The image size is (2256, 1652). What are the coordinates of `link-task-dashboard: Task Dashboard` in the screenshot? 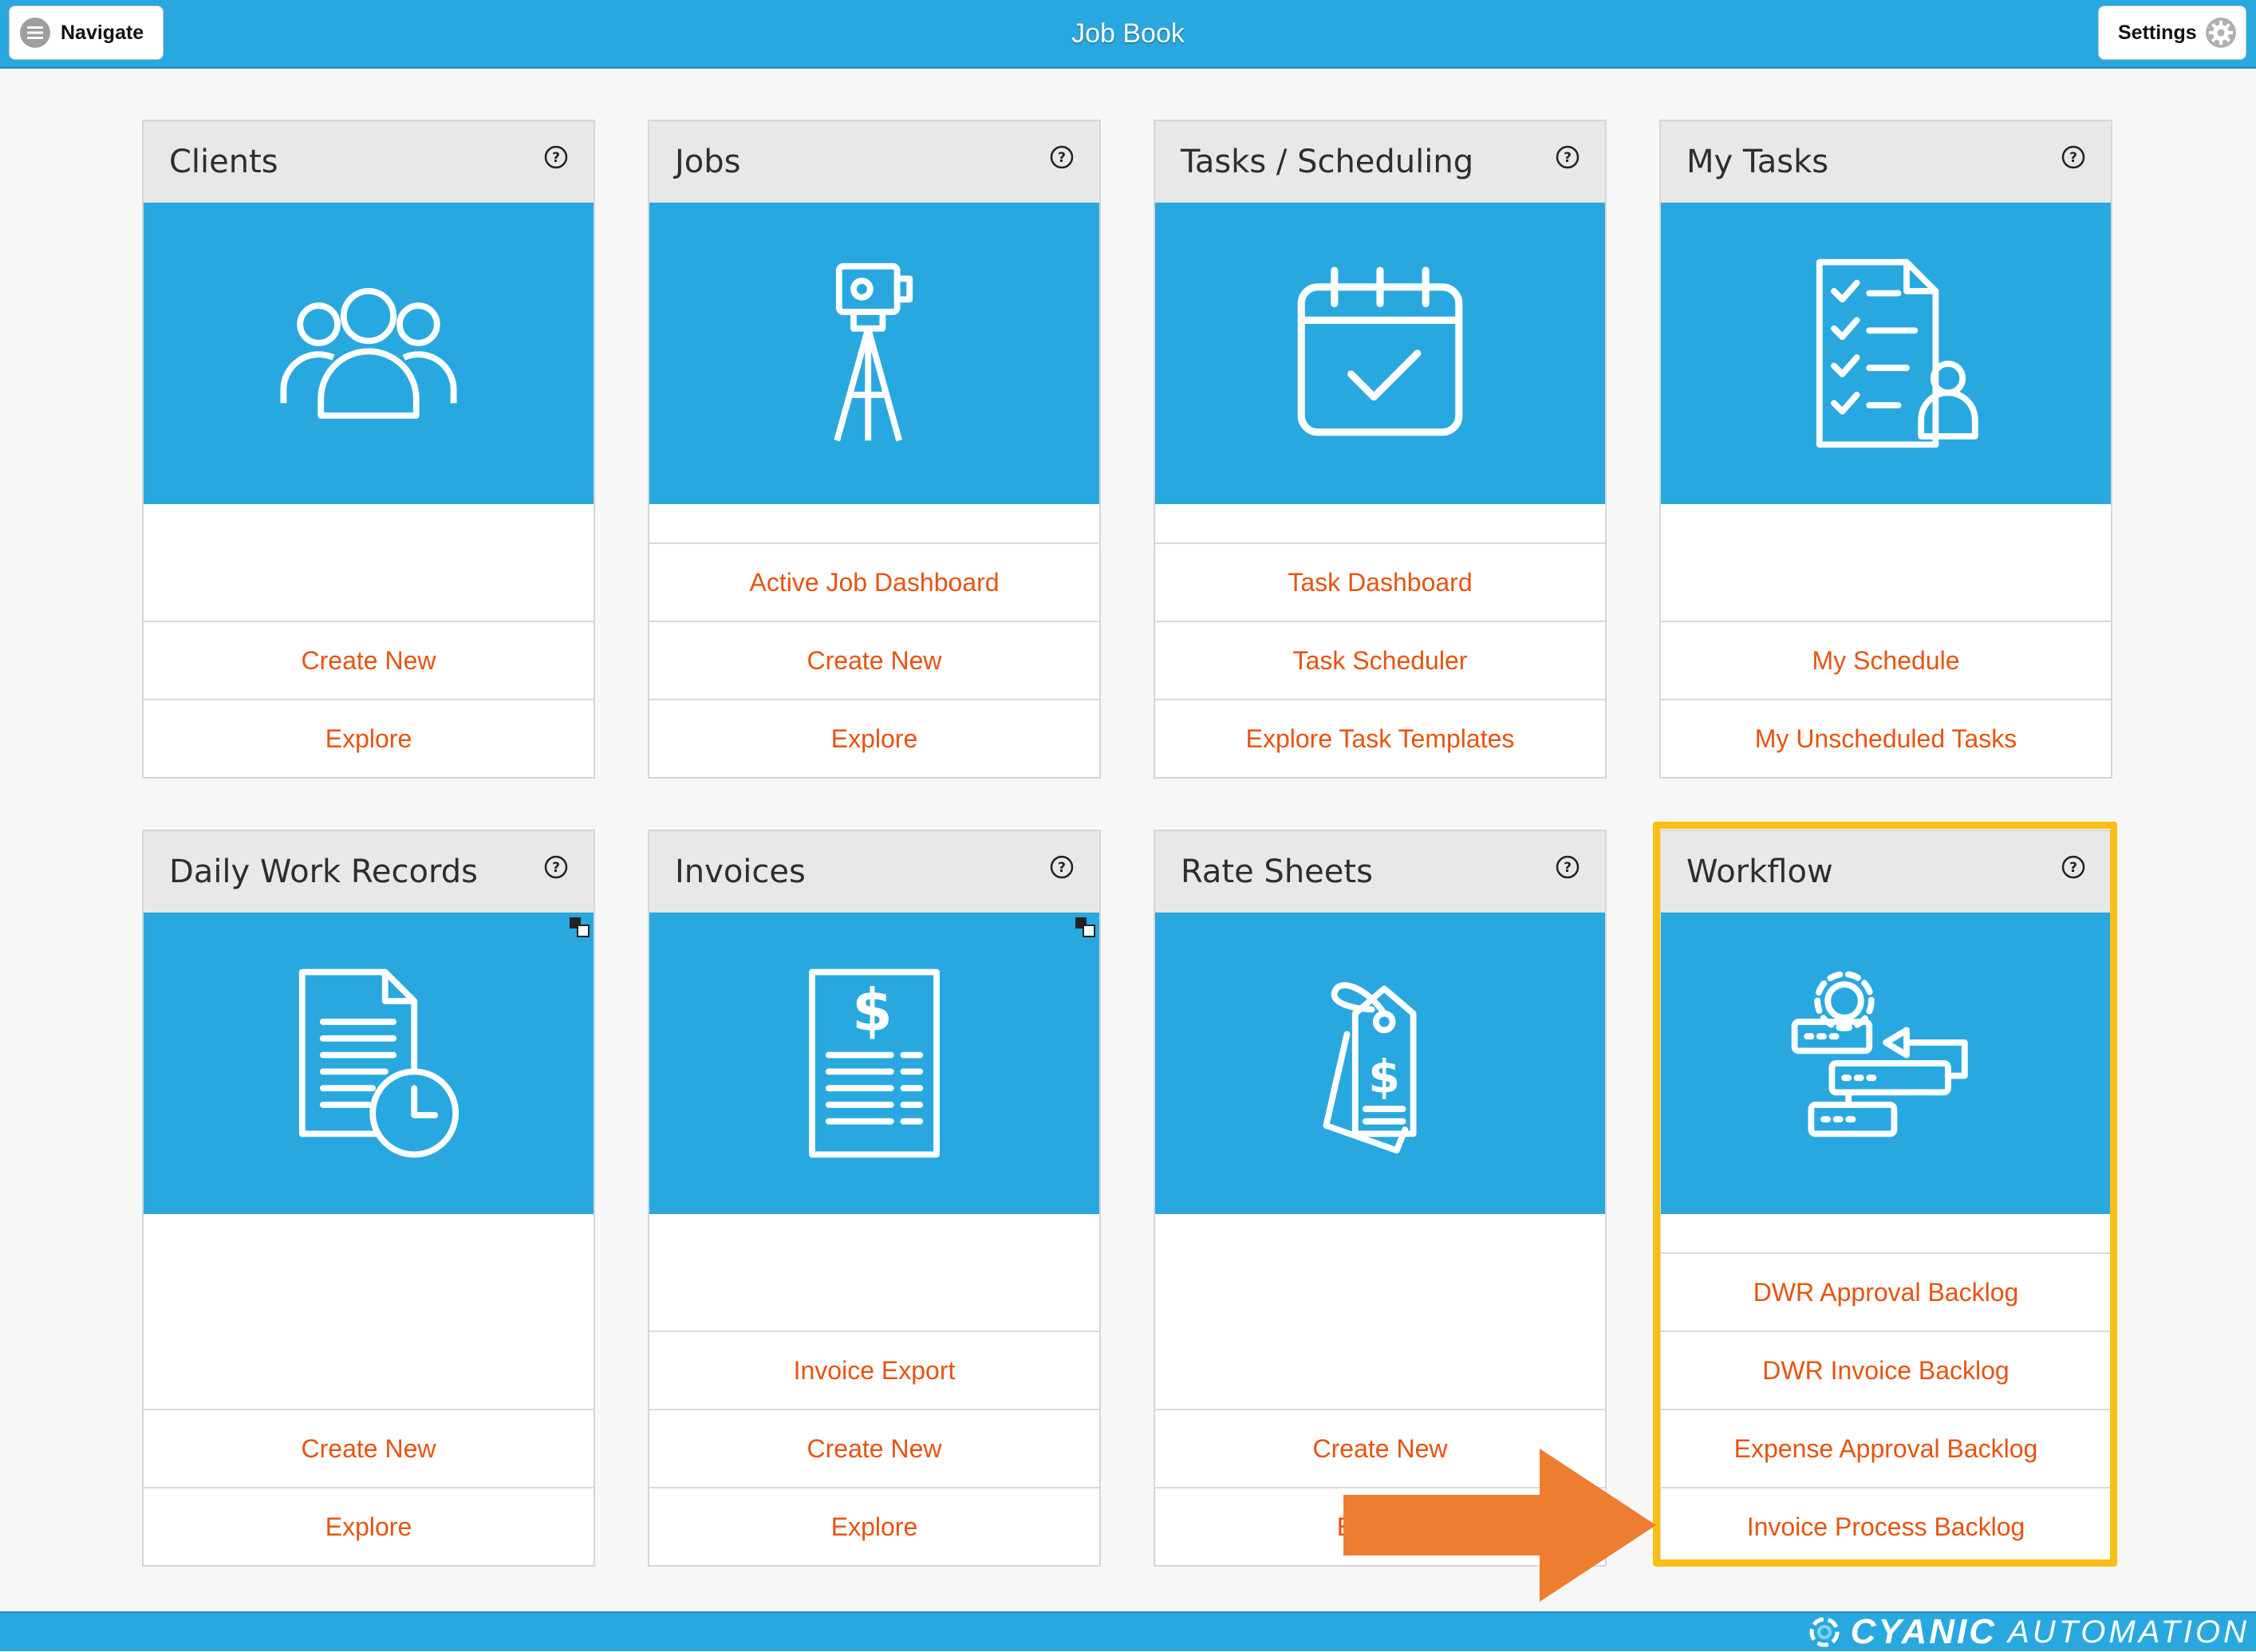 It's located at (1380, 581).